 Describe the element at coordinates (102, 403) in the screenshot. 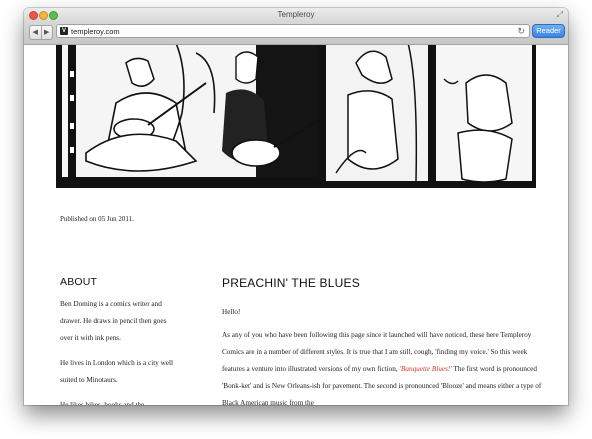

I see `sidebar-paragraph: He likes bikes, books and the` at that location.